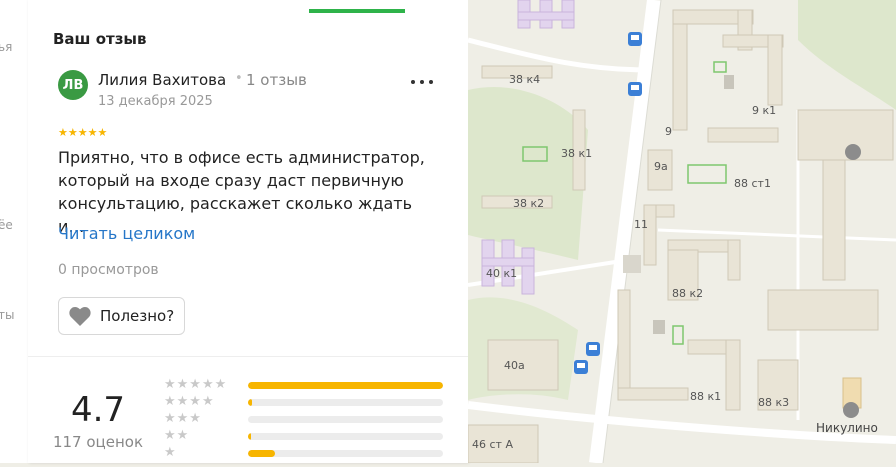 Image resolution: width=896 pixels, height=467 pixels. What do you see at coordinates (847, 428) in the screenshot?
I see `map-label: Никулино` at bounding box center [847, 428].